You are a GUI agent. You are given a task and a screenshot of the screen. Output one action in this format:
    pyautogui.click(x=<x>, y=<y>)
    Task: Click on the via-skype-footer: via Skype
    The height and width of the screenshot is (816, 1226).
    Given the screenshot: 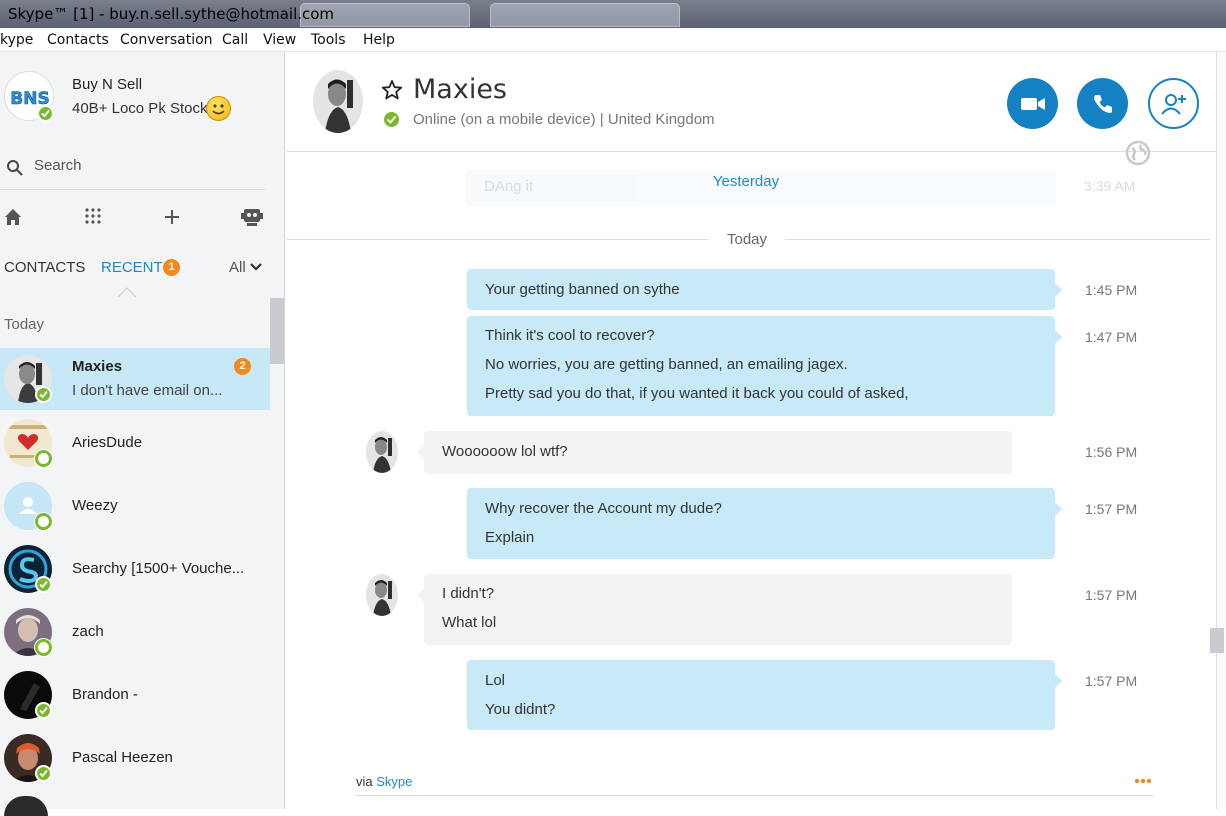 What is the action you would take?
    pyautogui.click(x=384, y=781)
    